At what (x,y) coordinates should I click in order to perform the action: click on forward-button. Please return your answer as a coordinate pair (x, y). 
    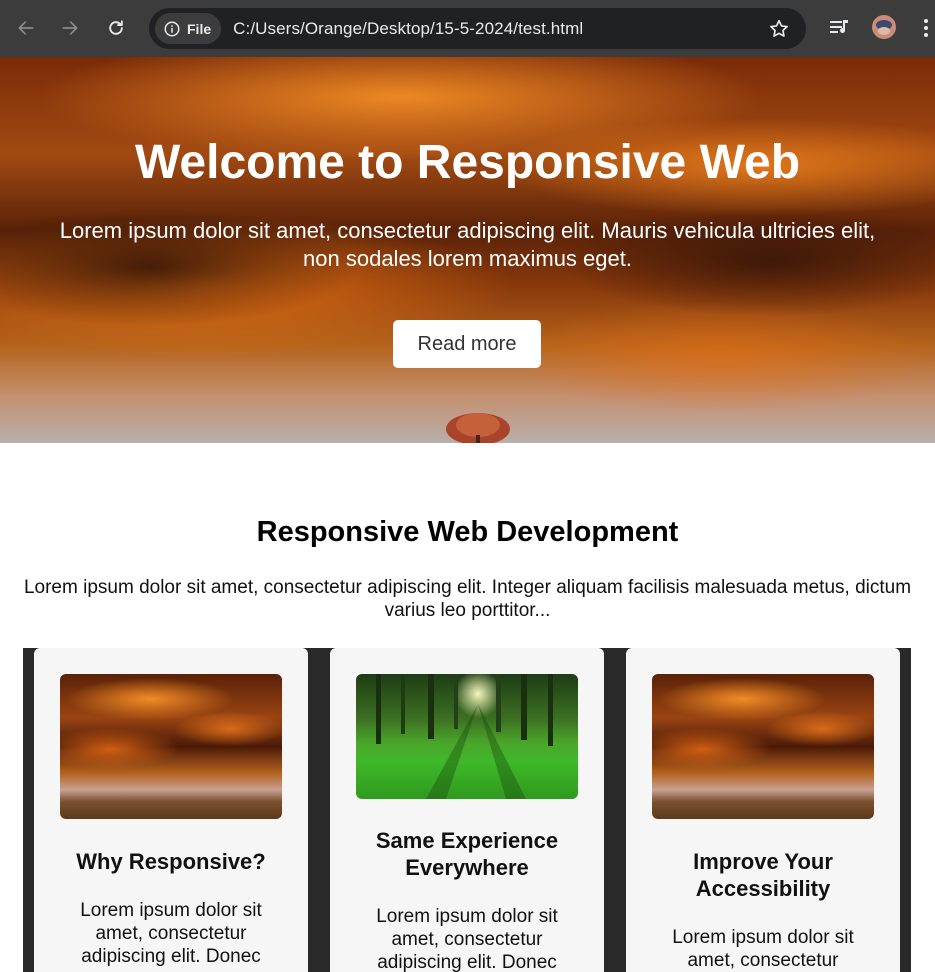
    Looking at the image, I should click on (70, 28).